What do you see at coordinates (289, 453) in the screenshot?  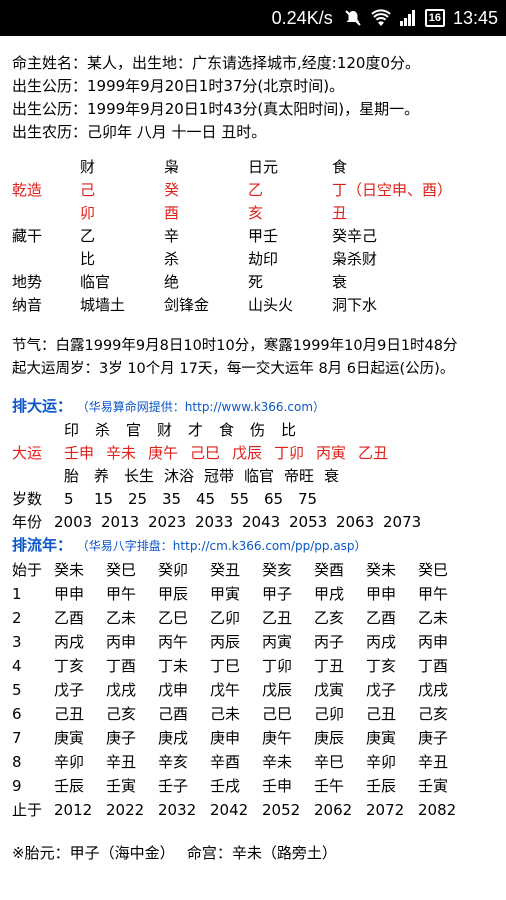 I see `dayun-pillar: 丁卯` at bounding box center [289, 453].